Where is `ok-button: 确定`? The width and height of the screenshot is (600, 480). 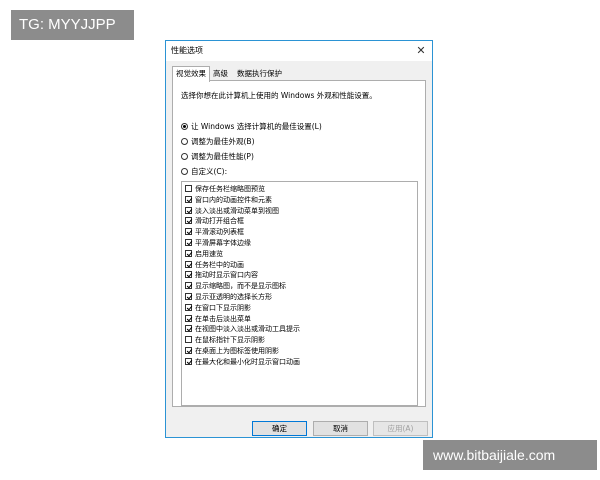 ok-button: 确定 is located at coordinates (279, 428).